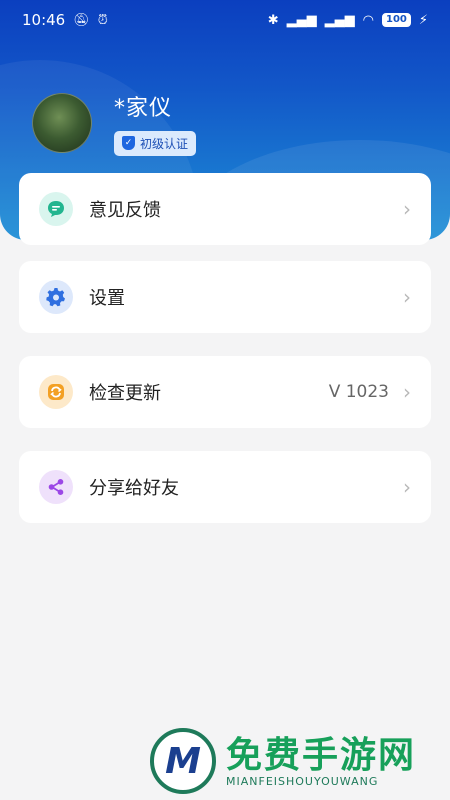 The image size is (450, 800). What do you see at coordinates (128, 143) in the screenshot?
I see `shield-icon: ✓` at bounding box center [128, 143].